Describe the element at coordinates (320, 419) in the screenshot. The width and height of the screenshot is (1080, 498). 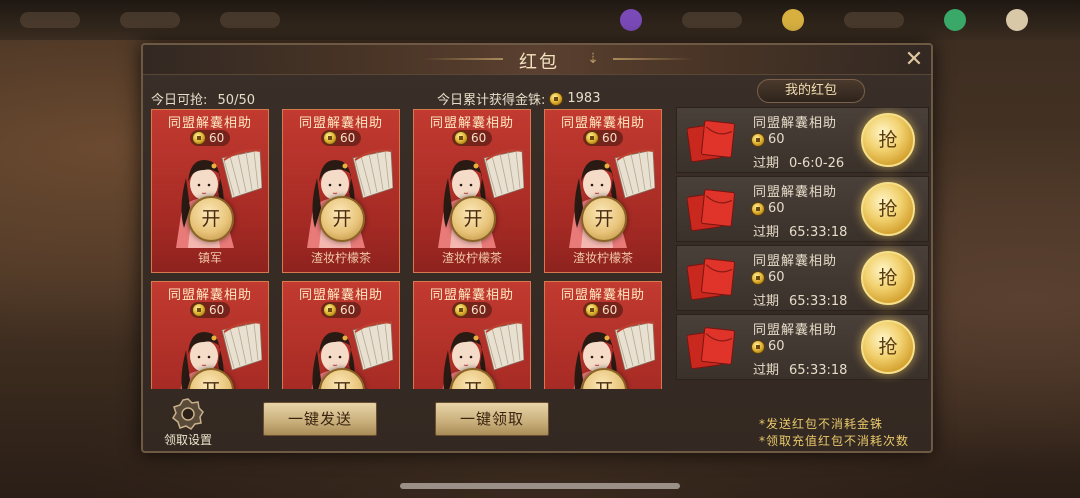
I see `send-all-button: 一键发送` at that location.